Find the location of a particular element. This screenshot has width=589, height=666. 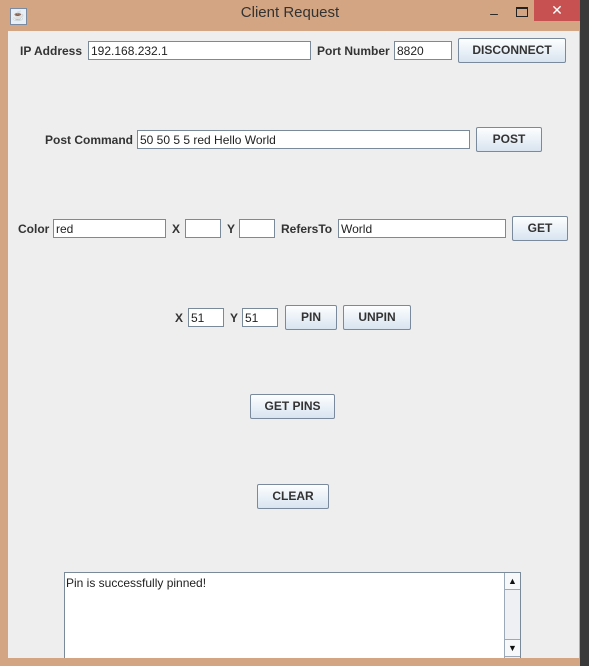

port-label: Port Number is located at coordinates (353, 51).